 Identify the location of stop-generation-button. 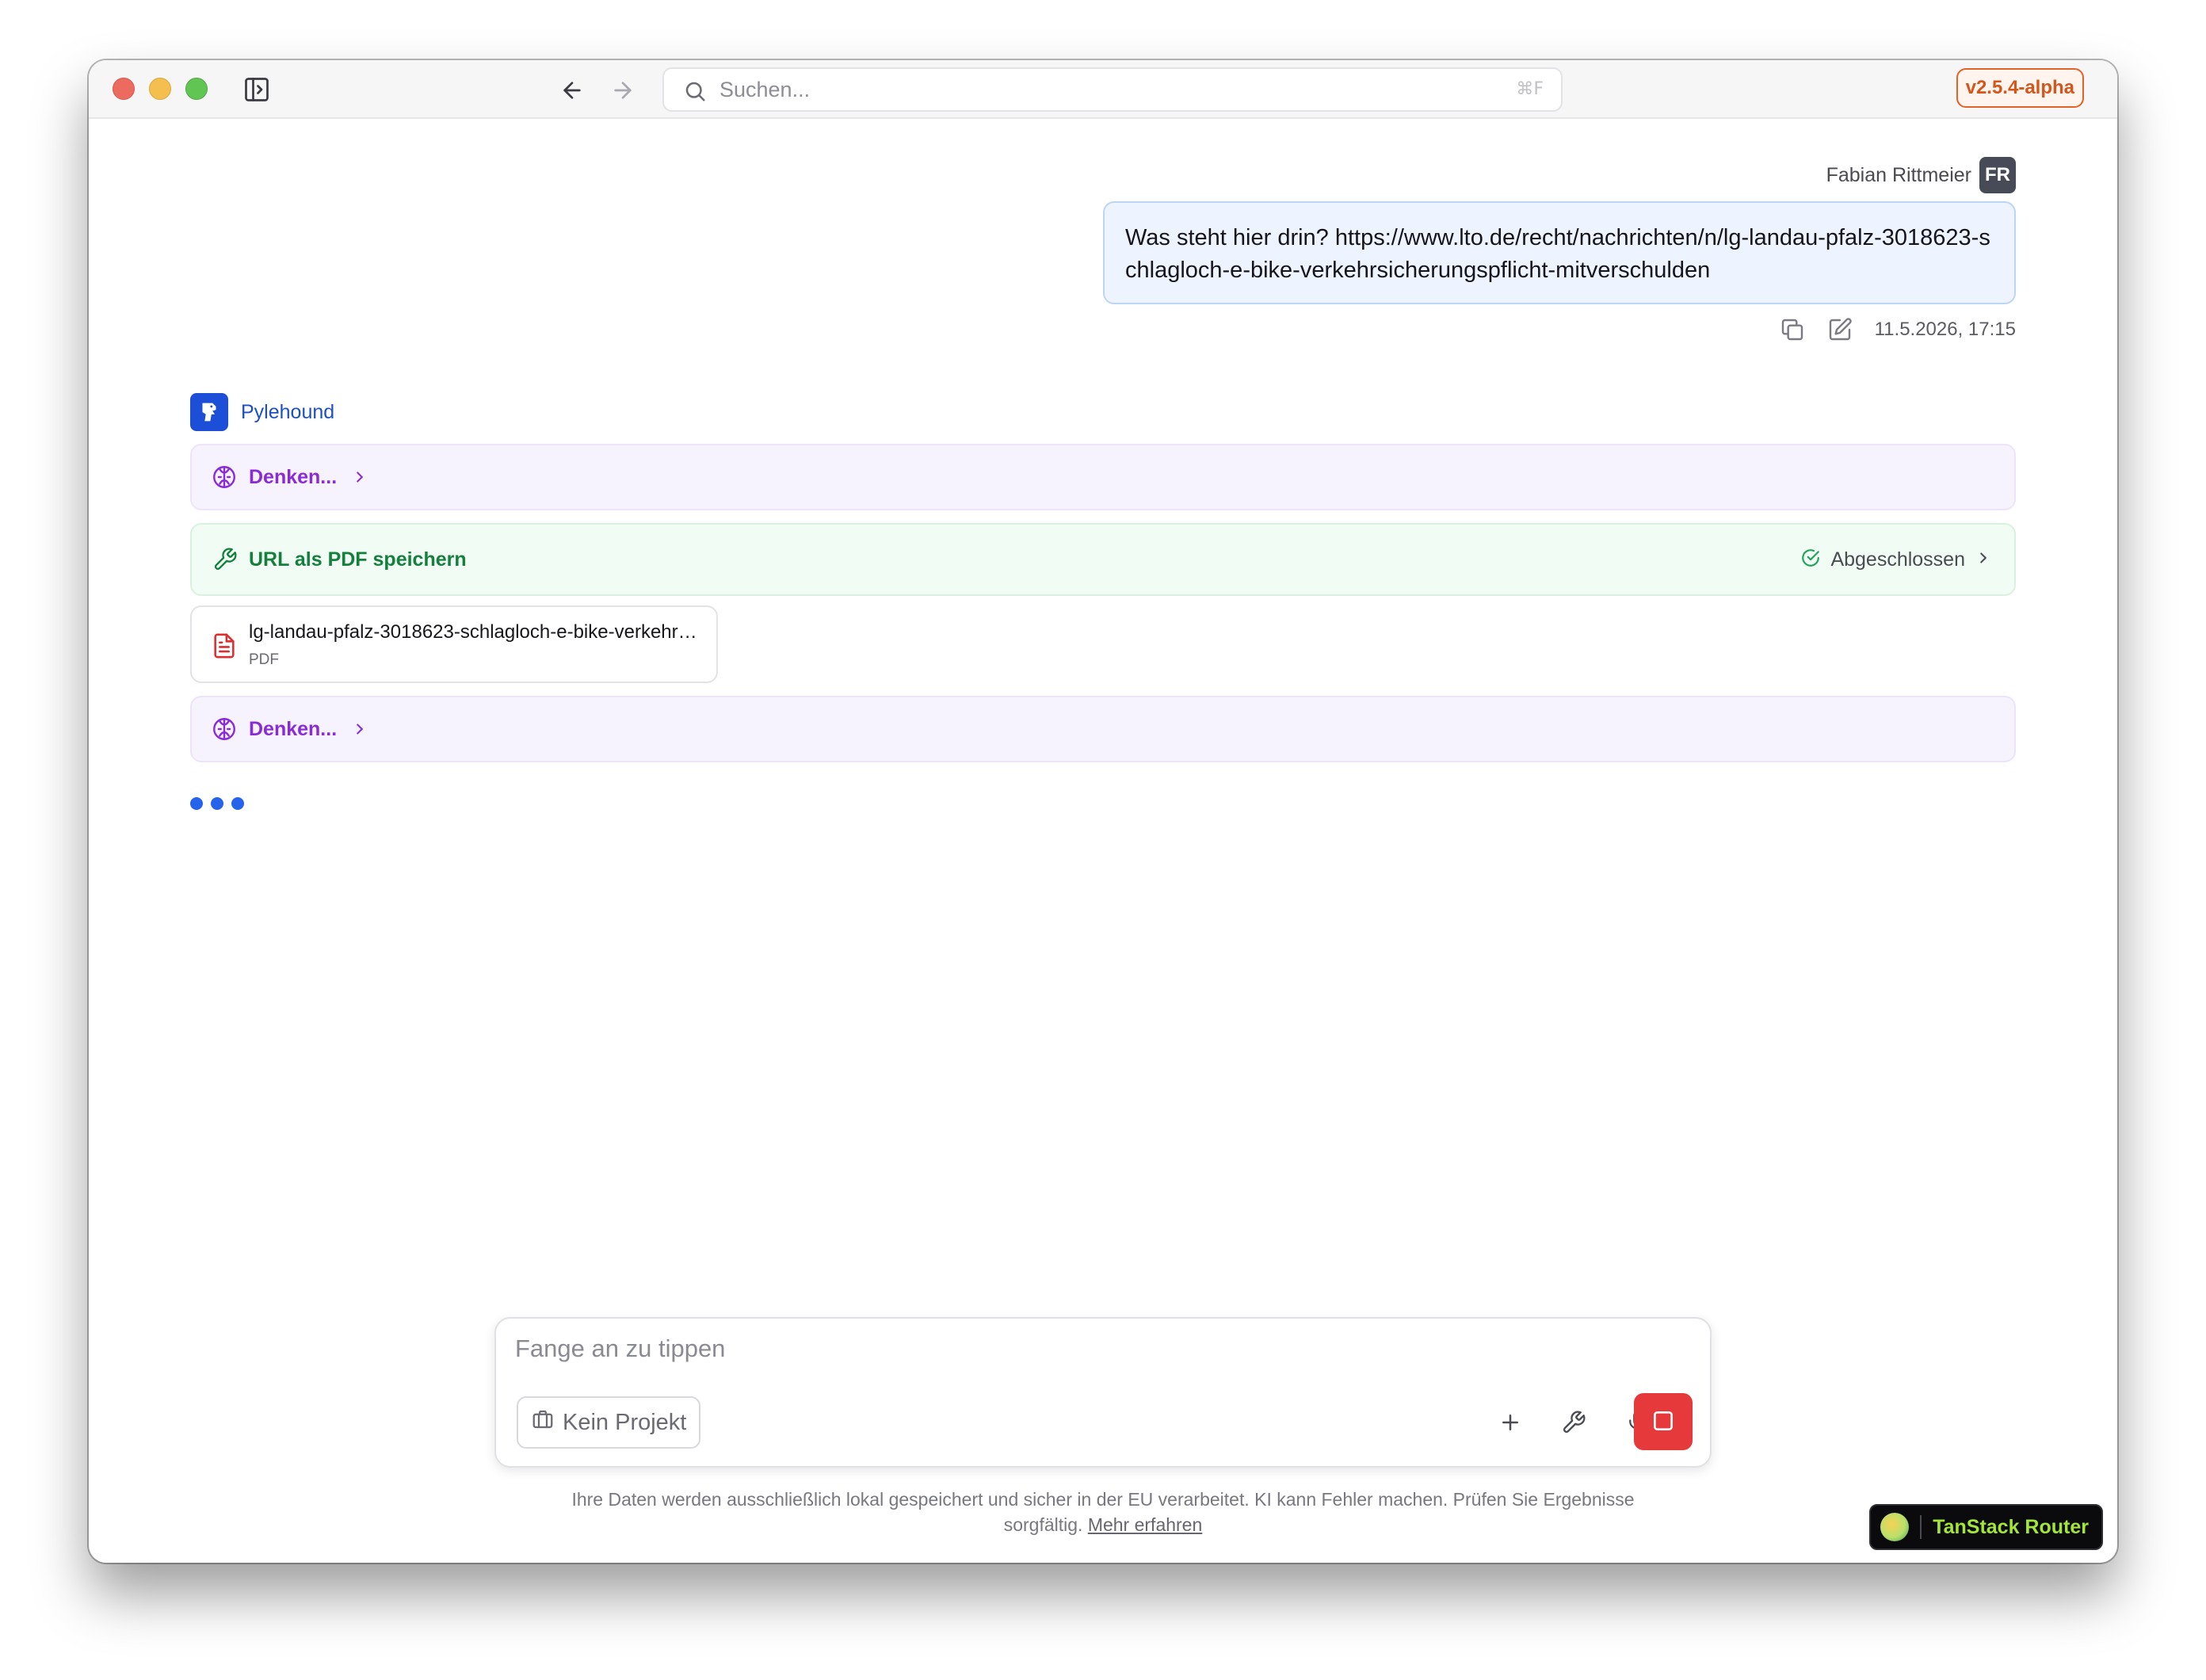
(1664, 1421).